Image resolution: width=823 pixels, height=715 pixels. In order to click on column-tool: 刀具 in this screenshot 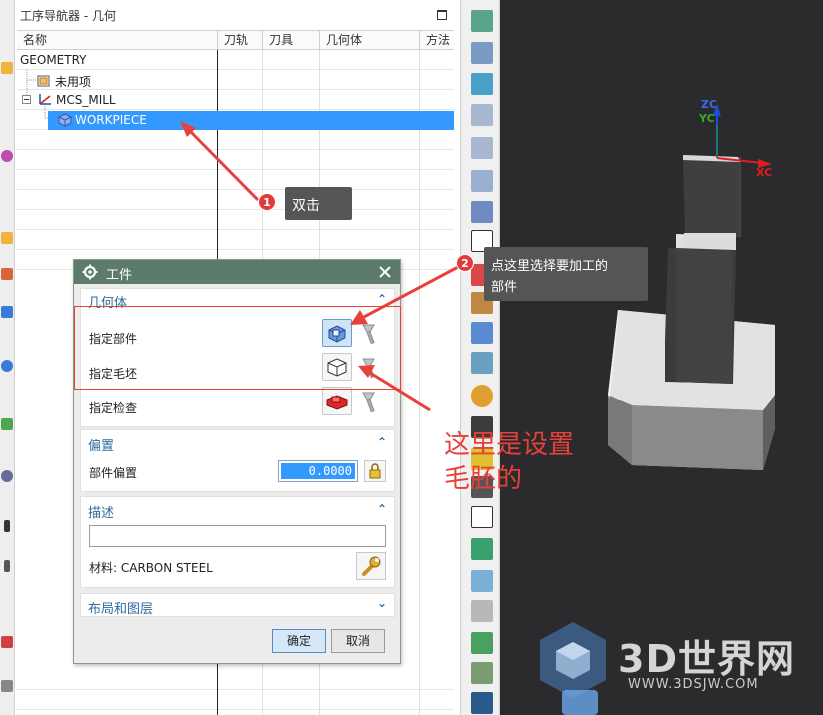, I will do `click(290, 40)`.